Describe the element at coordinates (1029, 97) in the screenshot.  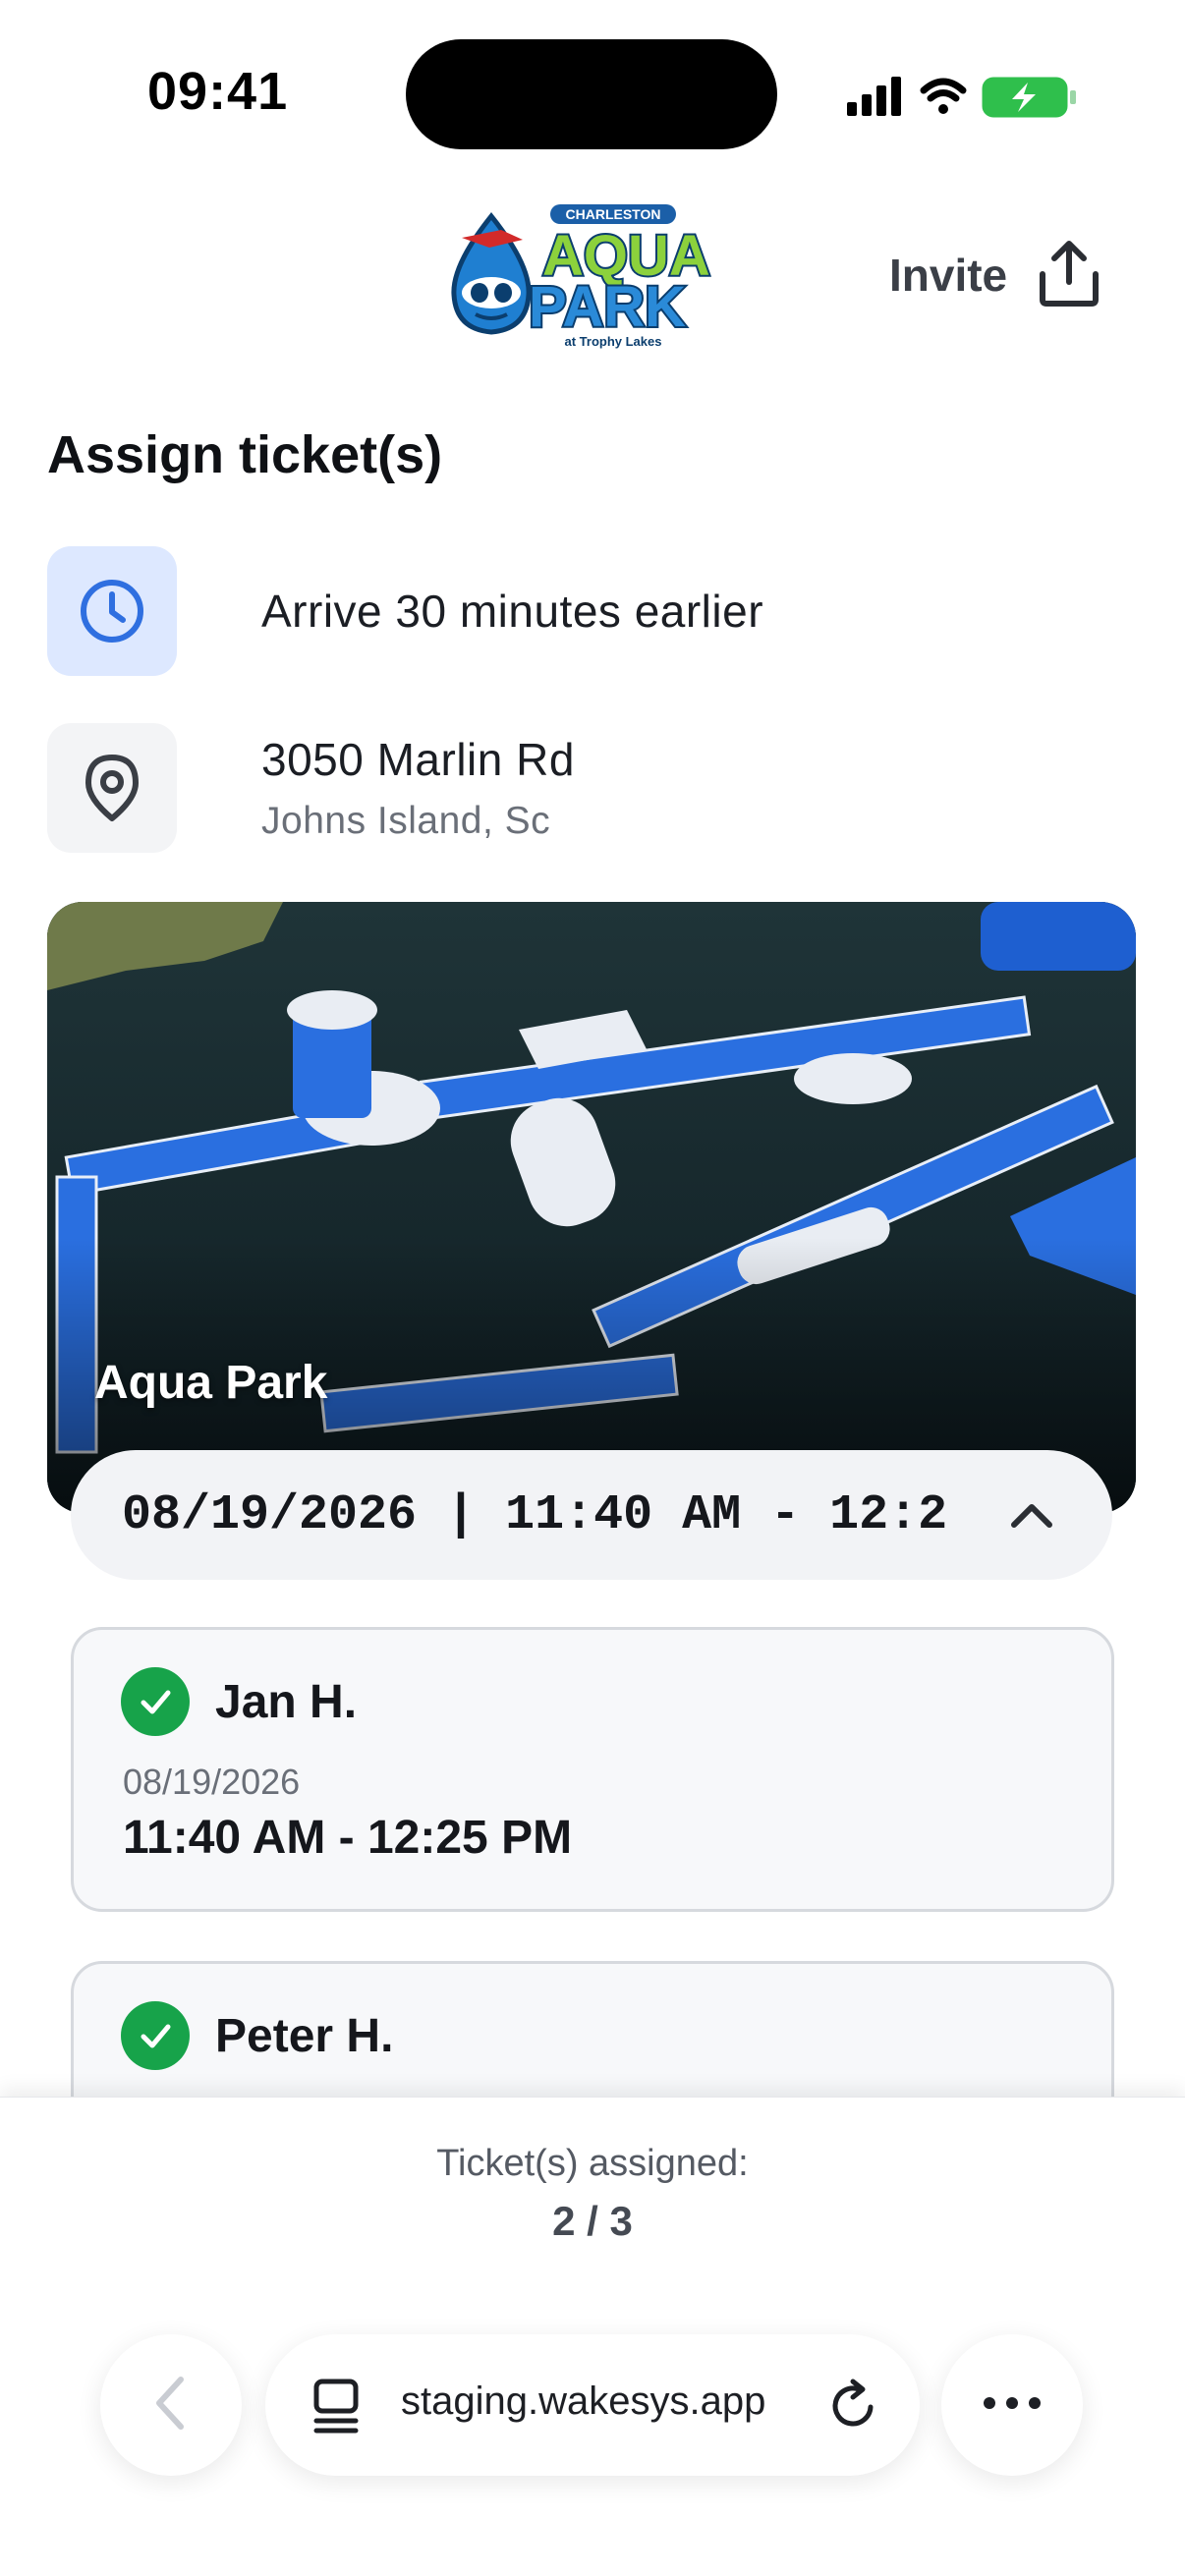
I see `battery-icon` at that location.